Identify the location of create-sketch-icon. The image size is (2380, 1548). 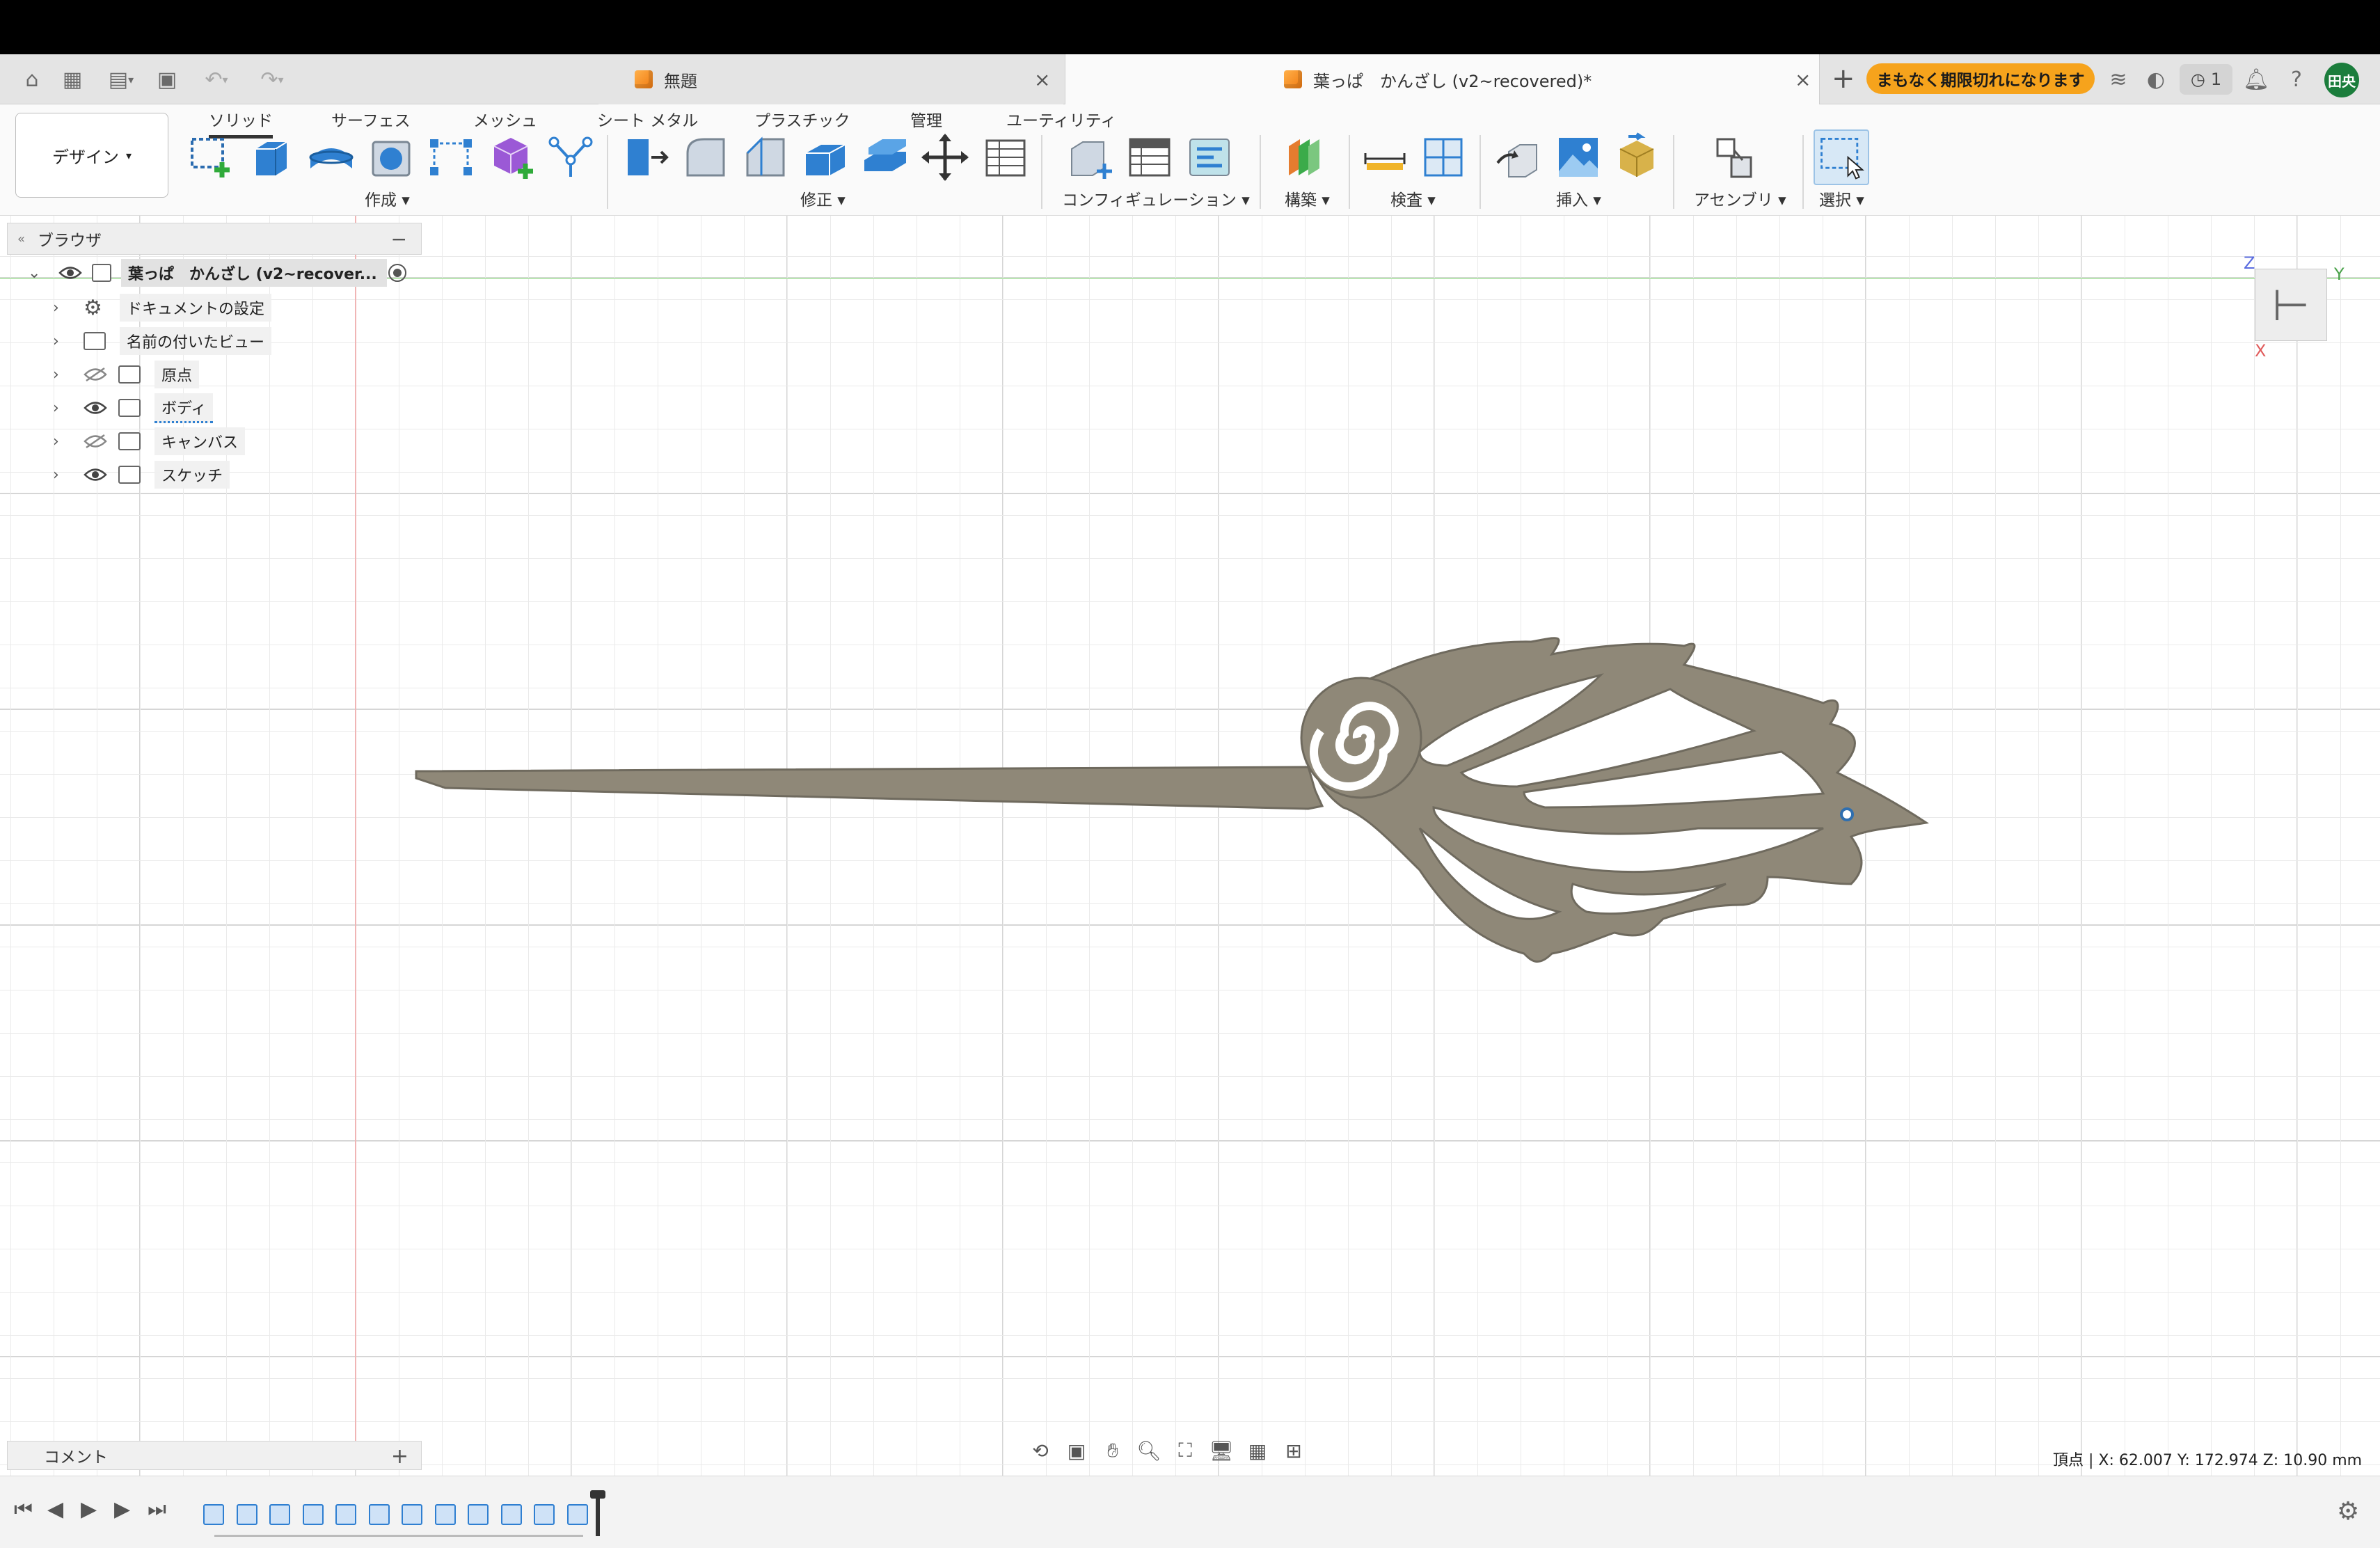
(212, 157).